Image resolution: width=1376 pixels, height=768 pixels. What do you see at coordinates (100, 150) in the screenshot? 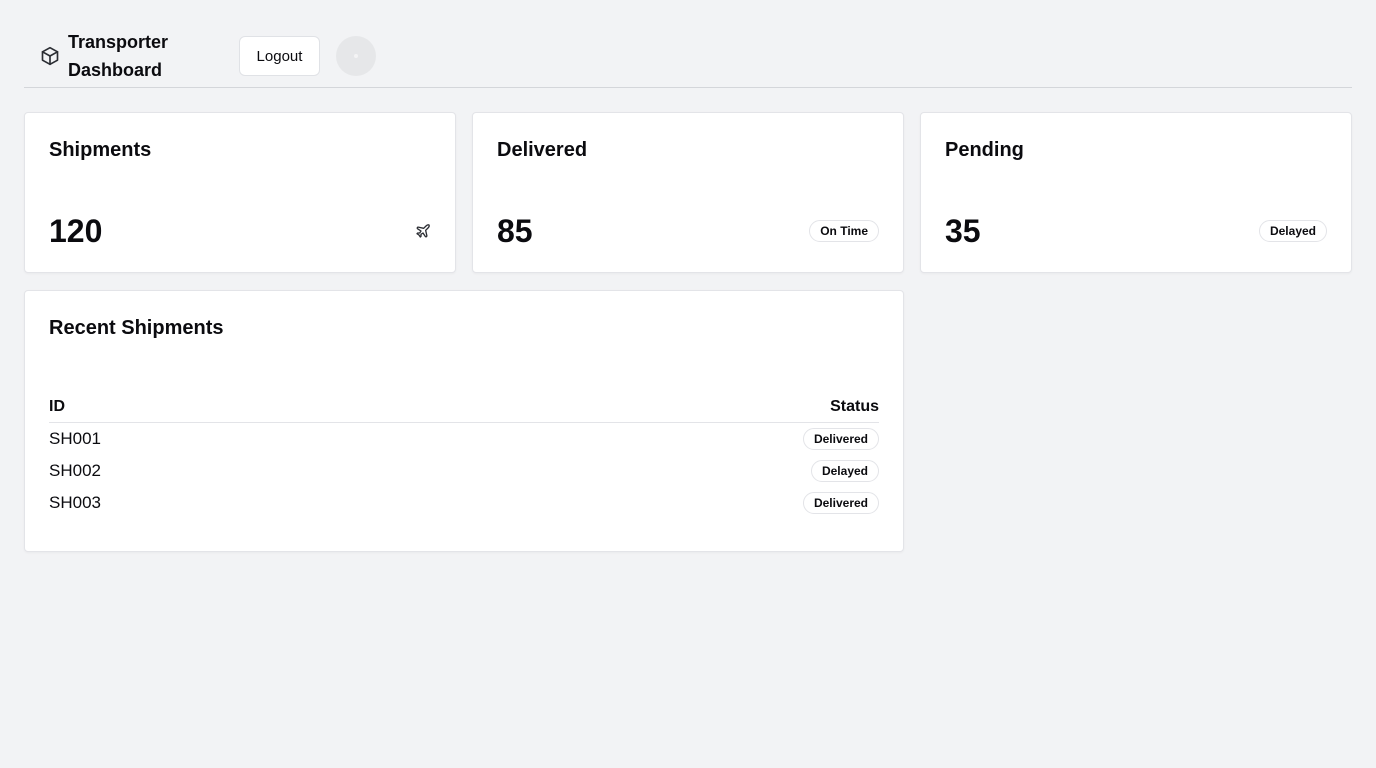
I see `stat-title: Shipments` at bounding box center [100, 150].